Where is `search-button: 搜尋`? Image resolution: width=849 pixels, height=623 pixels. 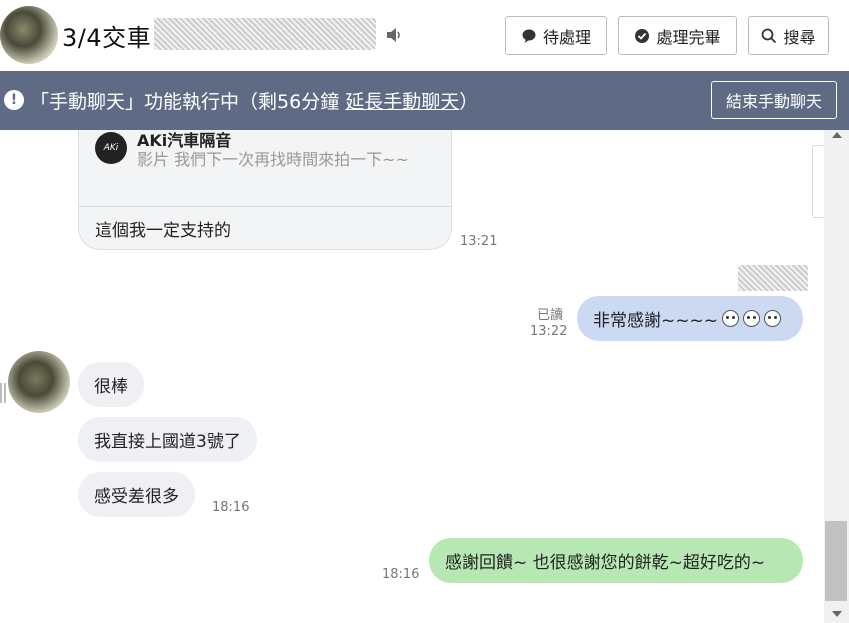 search-button: 搜尋 is located at coordinates (788, 35).